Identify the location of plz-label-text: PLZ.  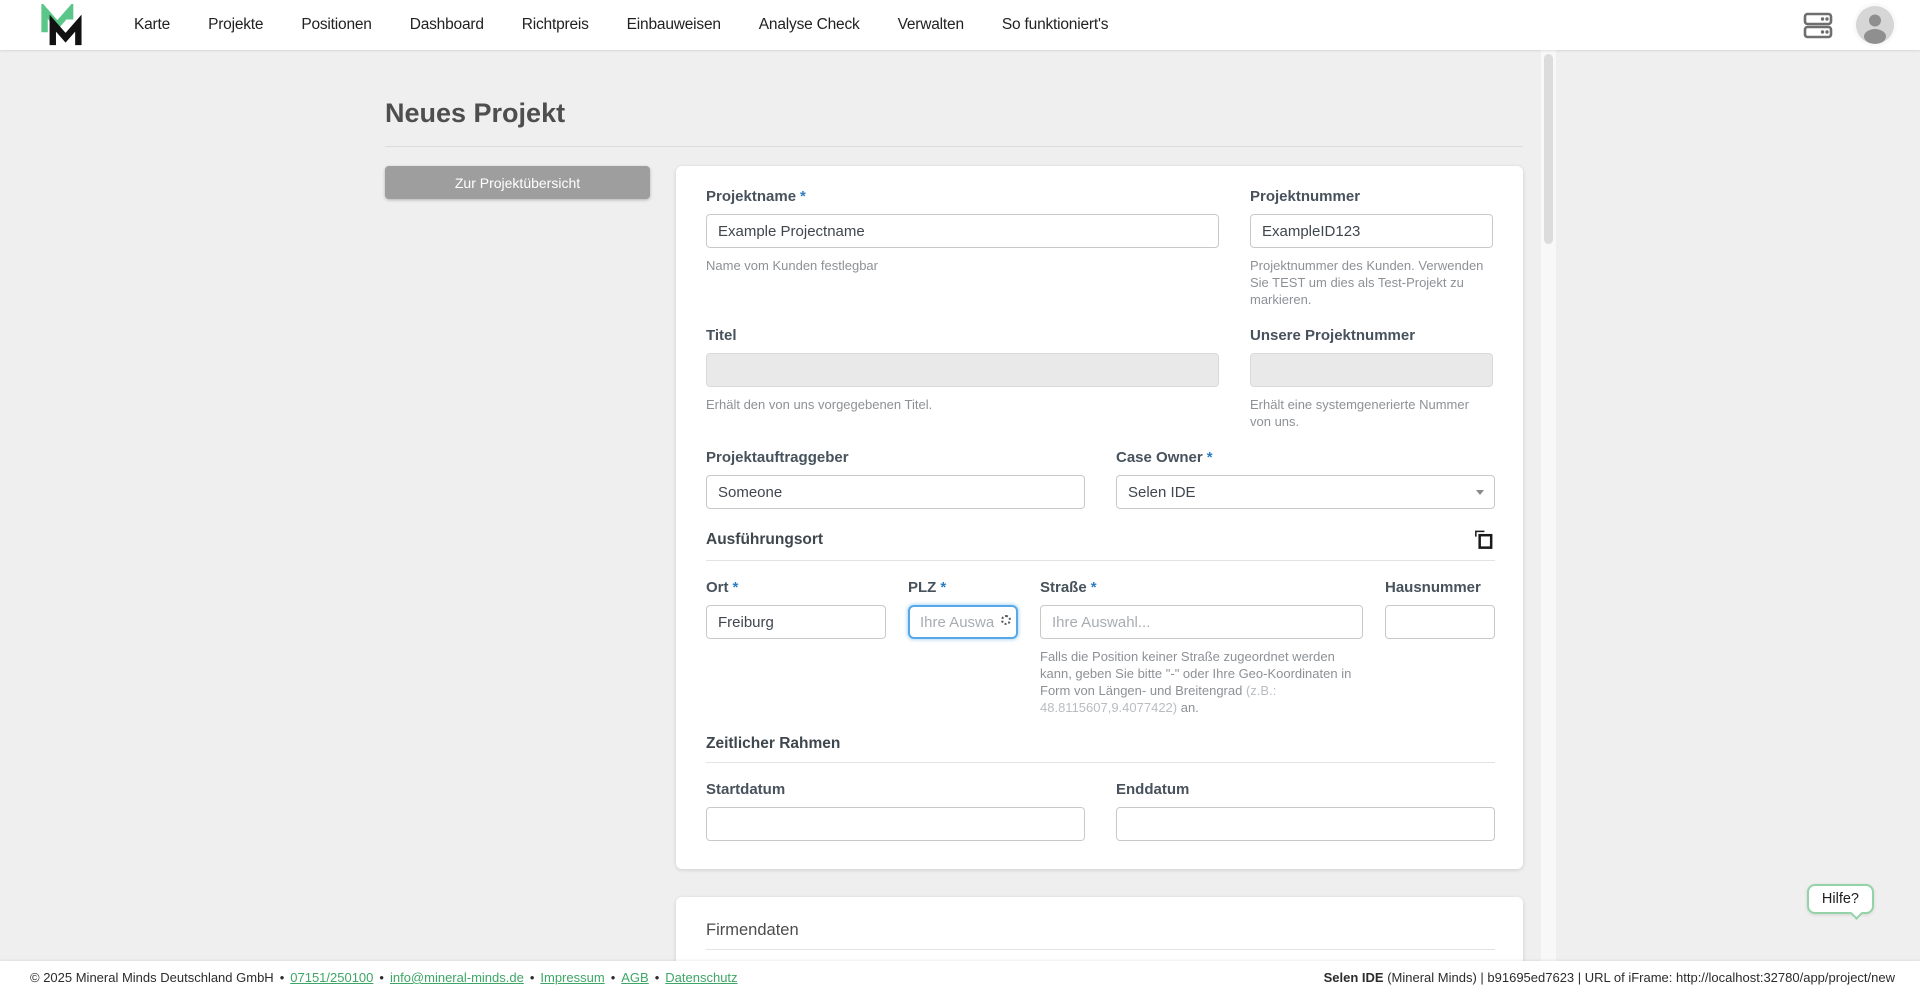
(922, 587).